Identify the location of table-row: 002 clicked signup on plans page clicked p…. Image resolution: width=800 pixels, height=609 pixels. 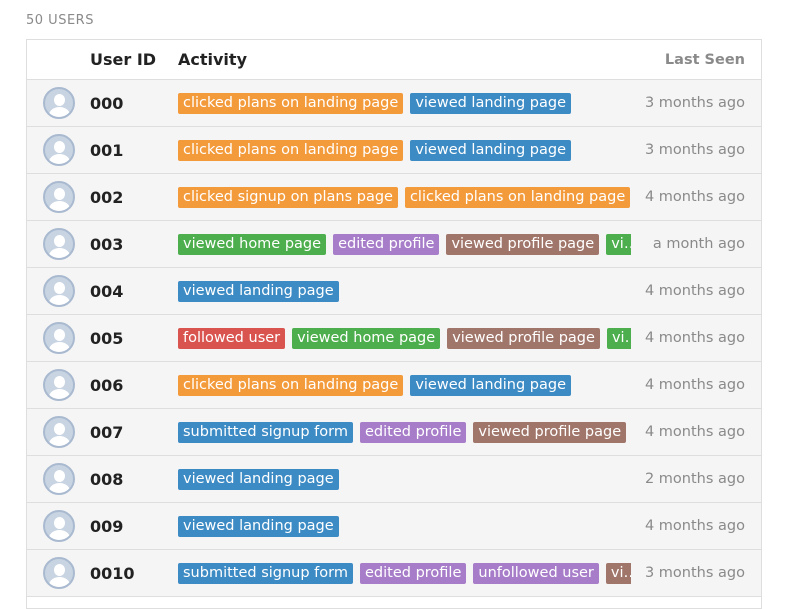
(394, 197).